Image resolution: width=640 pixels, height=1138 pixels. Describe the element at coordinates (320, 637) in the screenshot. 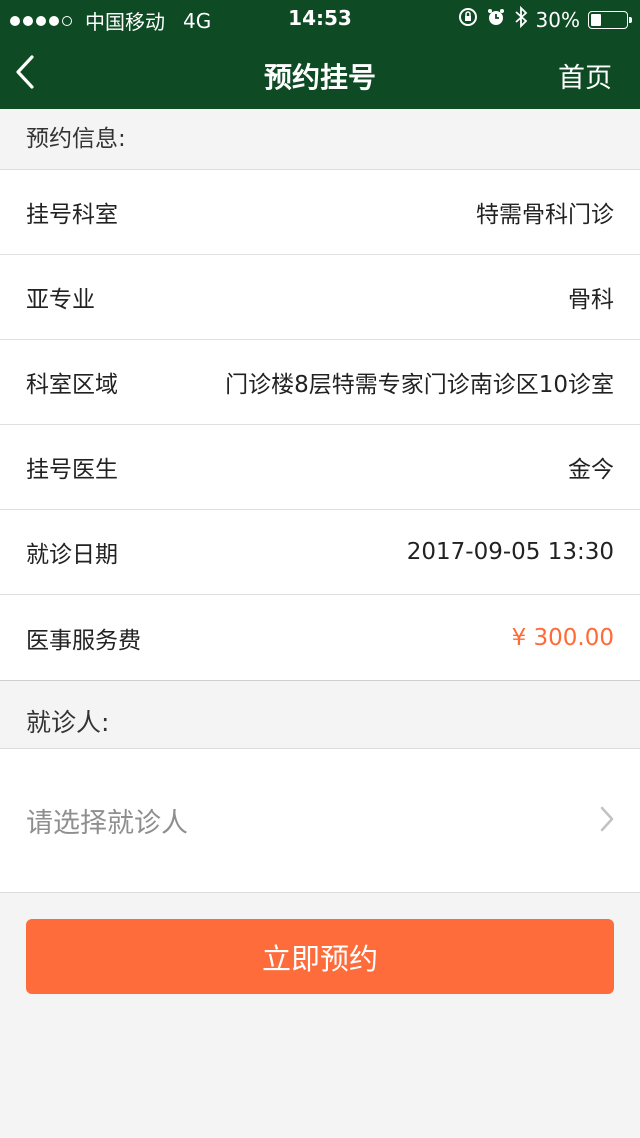

I see `info-row-fee: 医事服务费 ¥ 300.00` at that location.